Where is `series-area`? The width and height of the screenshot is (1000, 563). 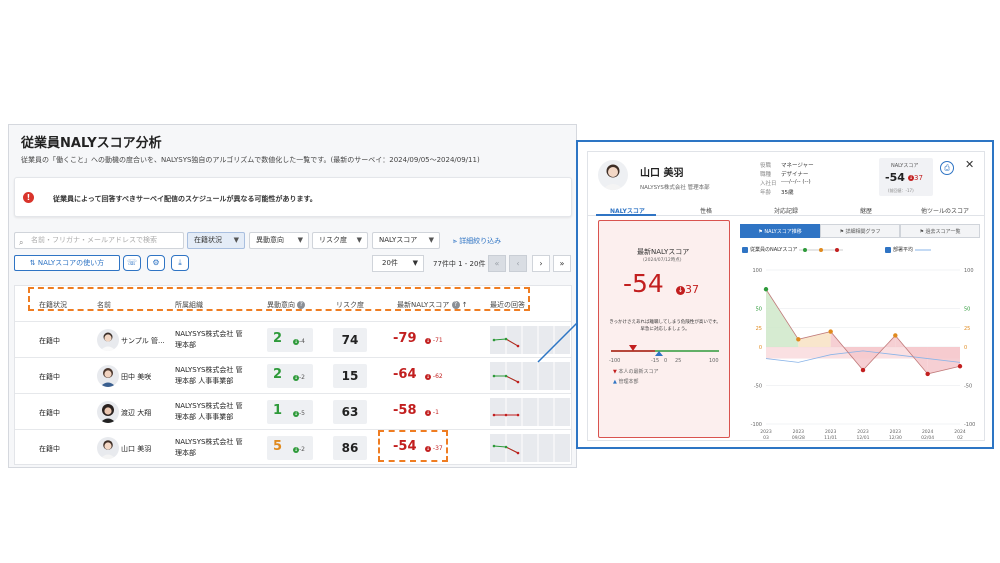 series-area is located at coordinates (814, 339).